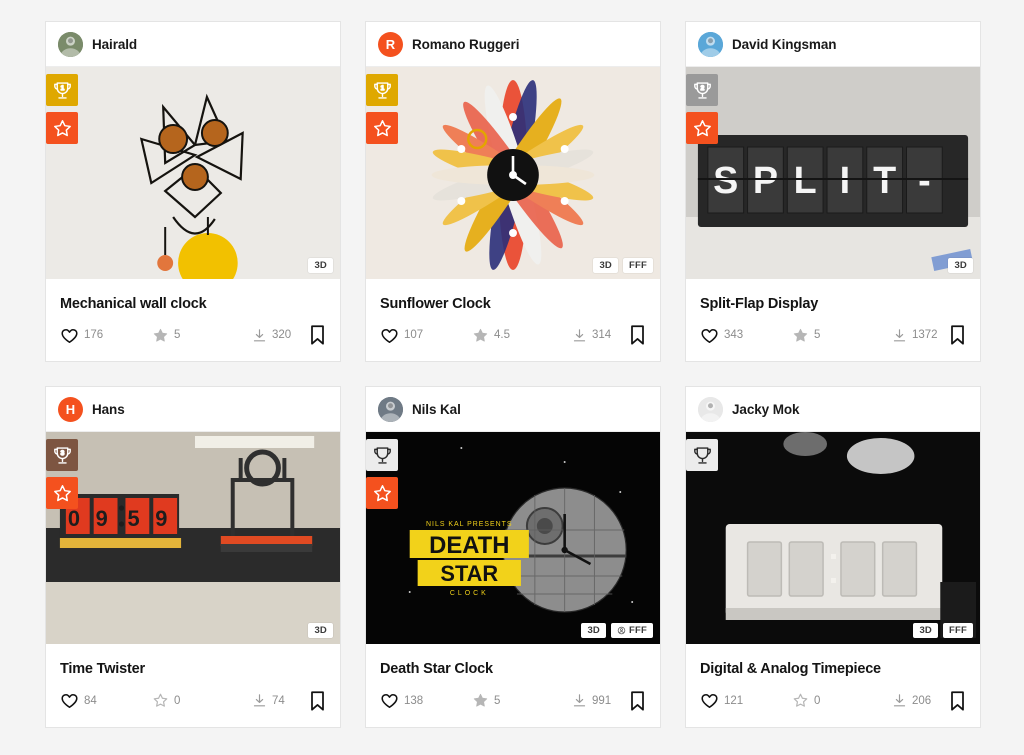 The width and height of the screenshot is (1024, 755). What do you see at coordinates (108, 409) in the screenshot?
I see `author-name: Hans` at bounding box center [108, 409].